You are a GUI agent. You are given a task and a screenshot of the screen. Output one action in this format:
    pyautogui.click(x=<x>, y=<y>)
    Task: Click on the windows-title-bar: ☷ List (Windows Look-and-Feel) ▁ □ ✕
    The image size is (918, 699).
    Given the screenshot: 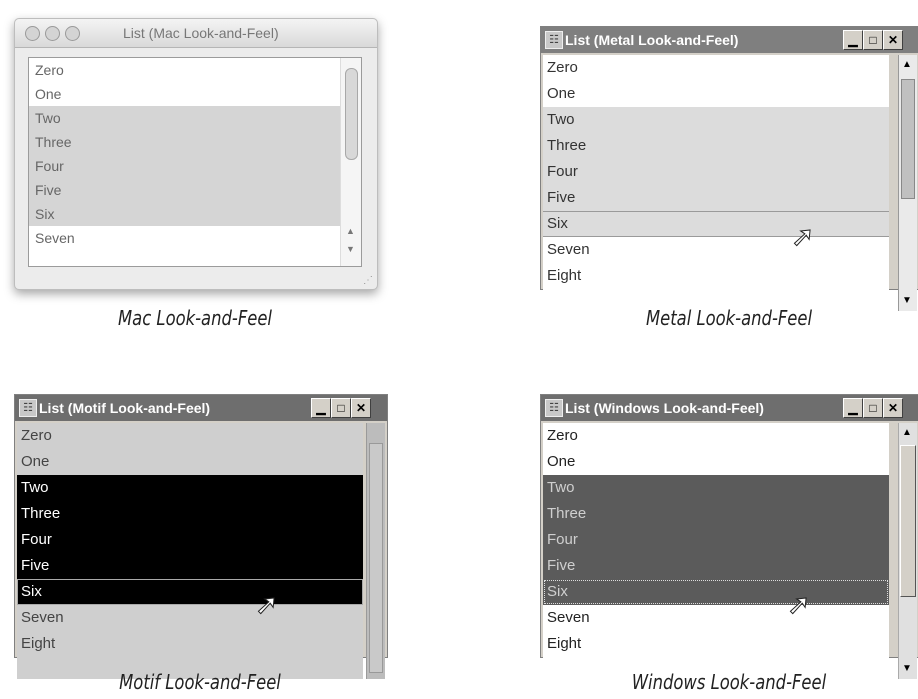 What is the action you would take?
    pyautogui.click(x=729, y=408)
    